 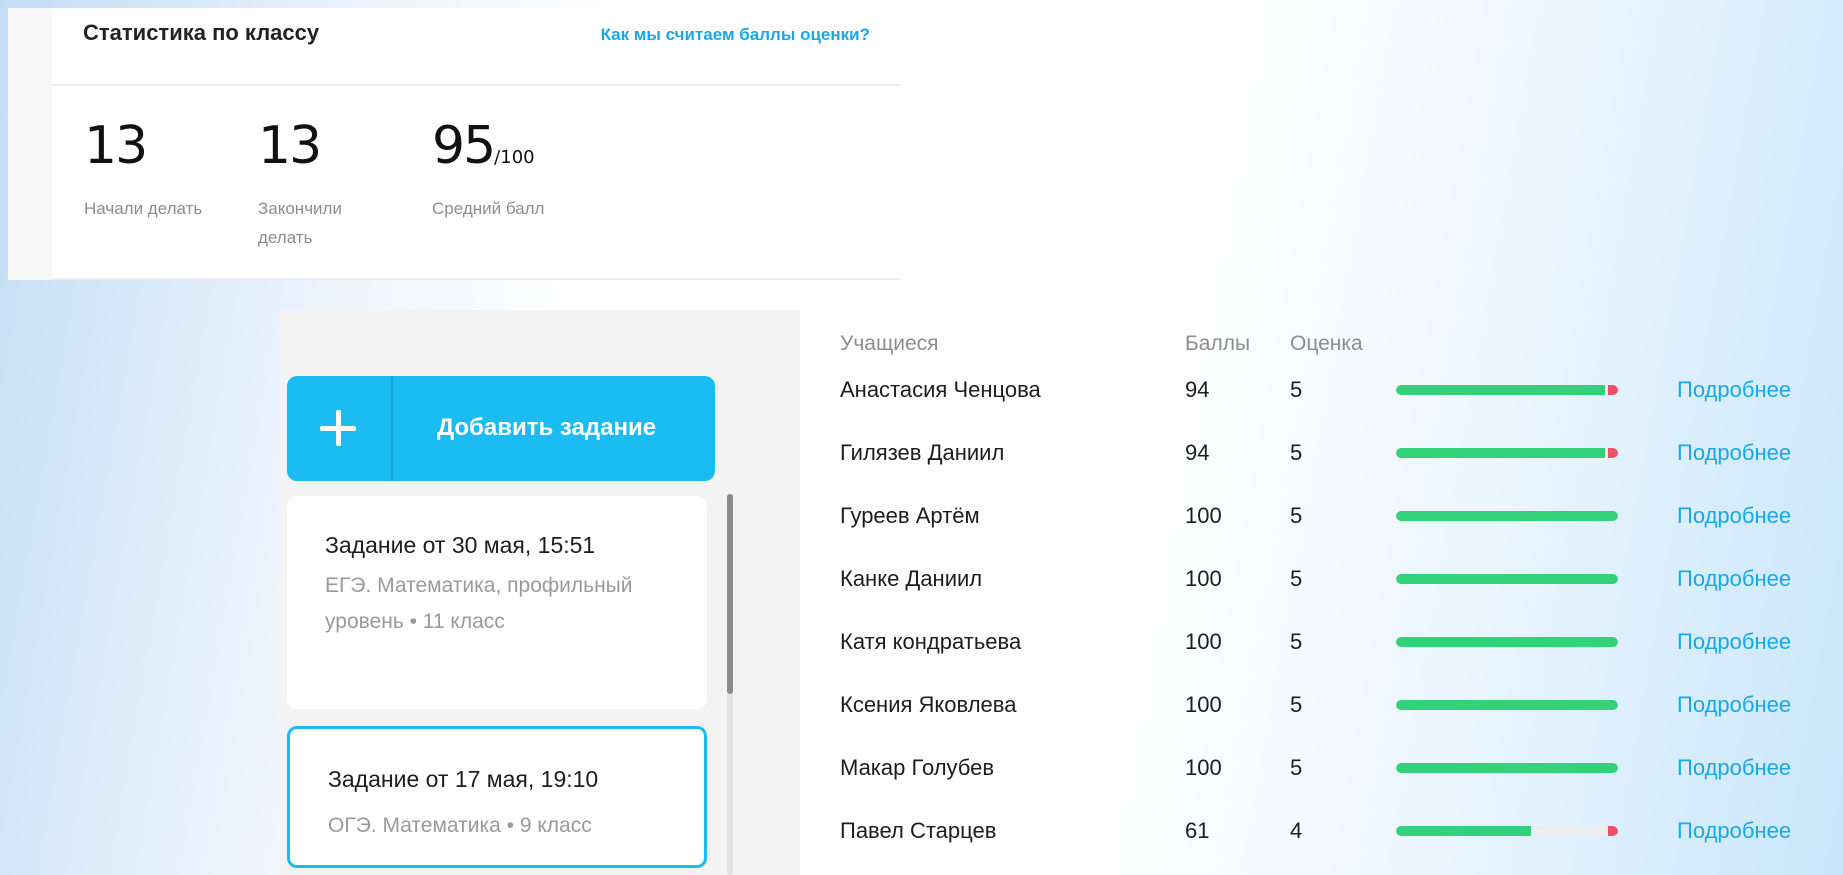 I want to click on score-help-link: Как мы считаем баллы оценки?, so click(x=735, y=35).